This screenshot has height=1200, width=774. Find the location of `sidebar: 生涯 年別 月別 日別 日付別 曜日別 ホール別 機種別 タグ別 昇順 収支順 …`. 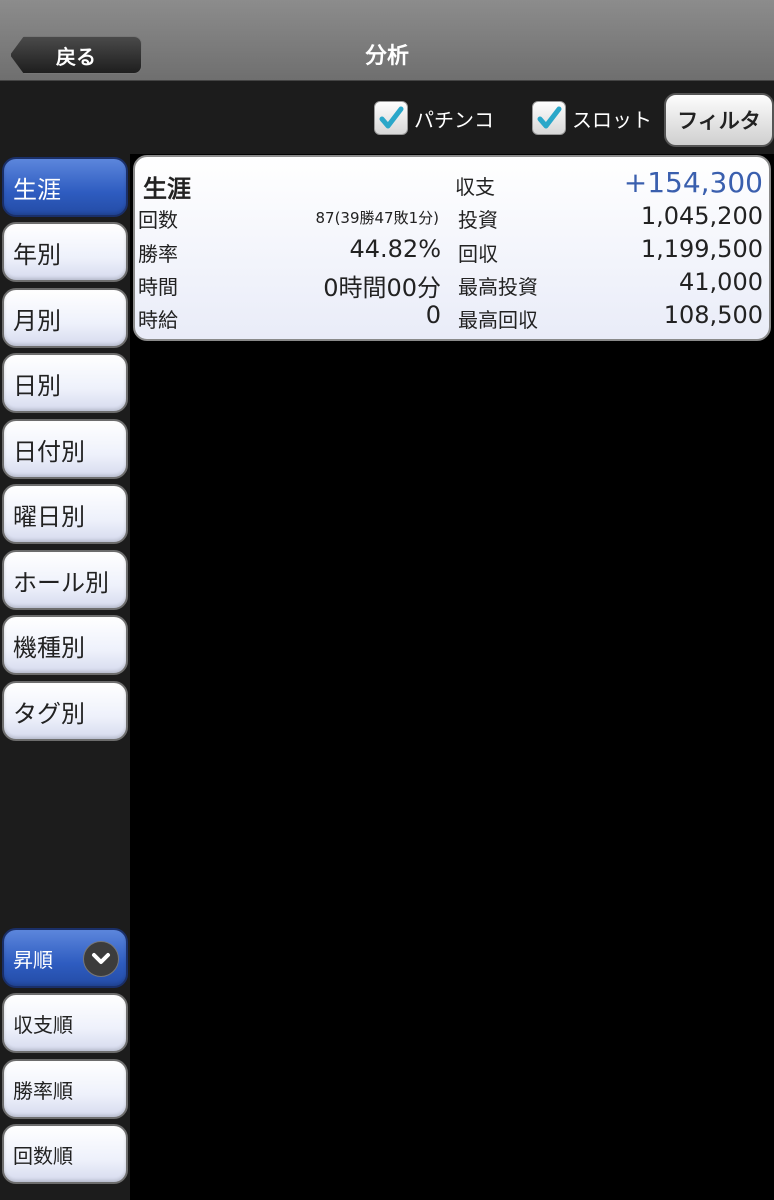

sidebar: 生涯 年別 月別 日別 日付別 曜日別 ホール別 機種別 タグ別 昇順 収支順 … is located at coordinates (65, 677).